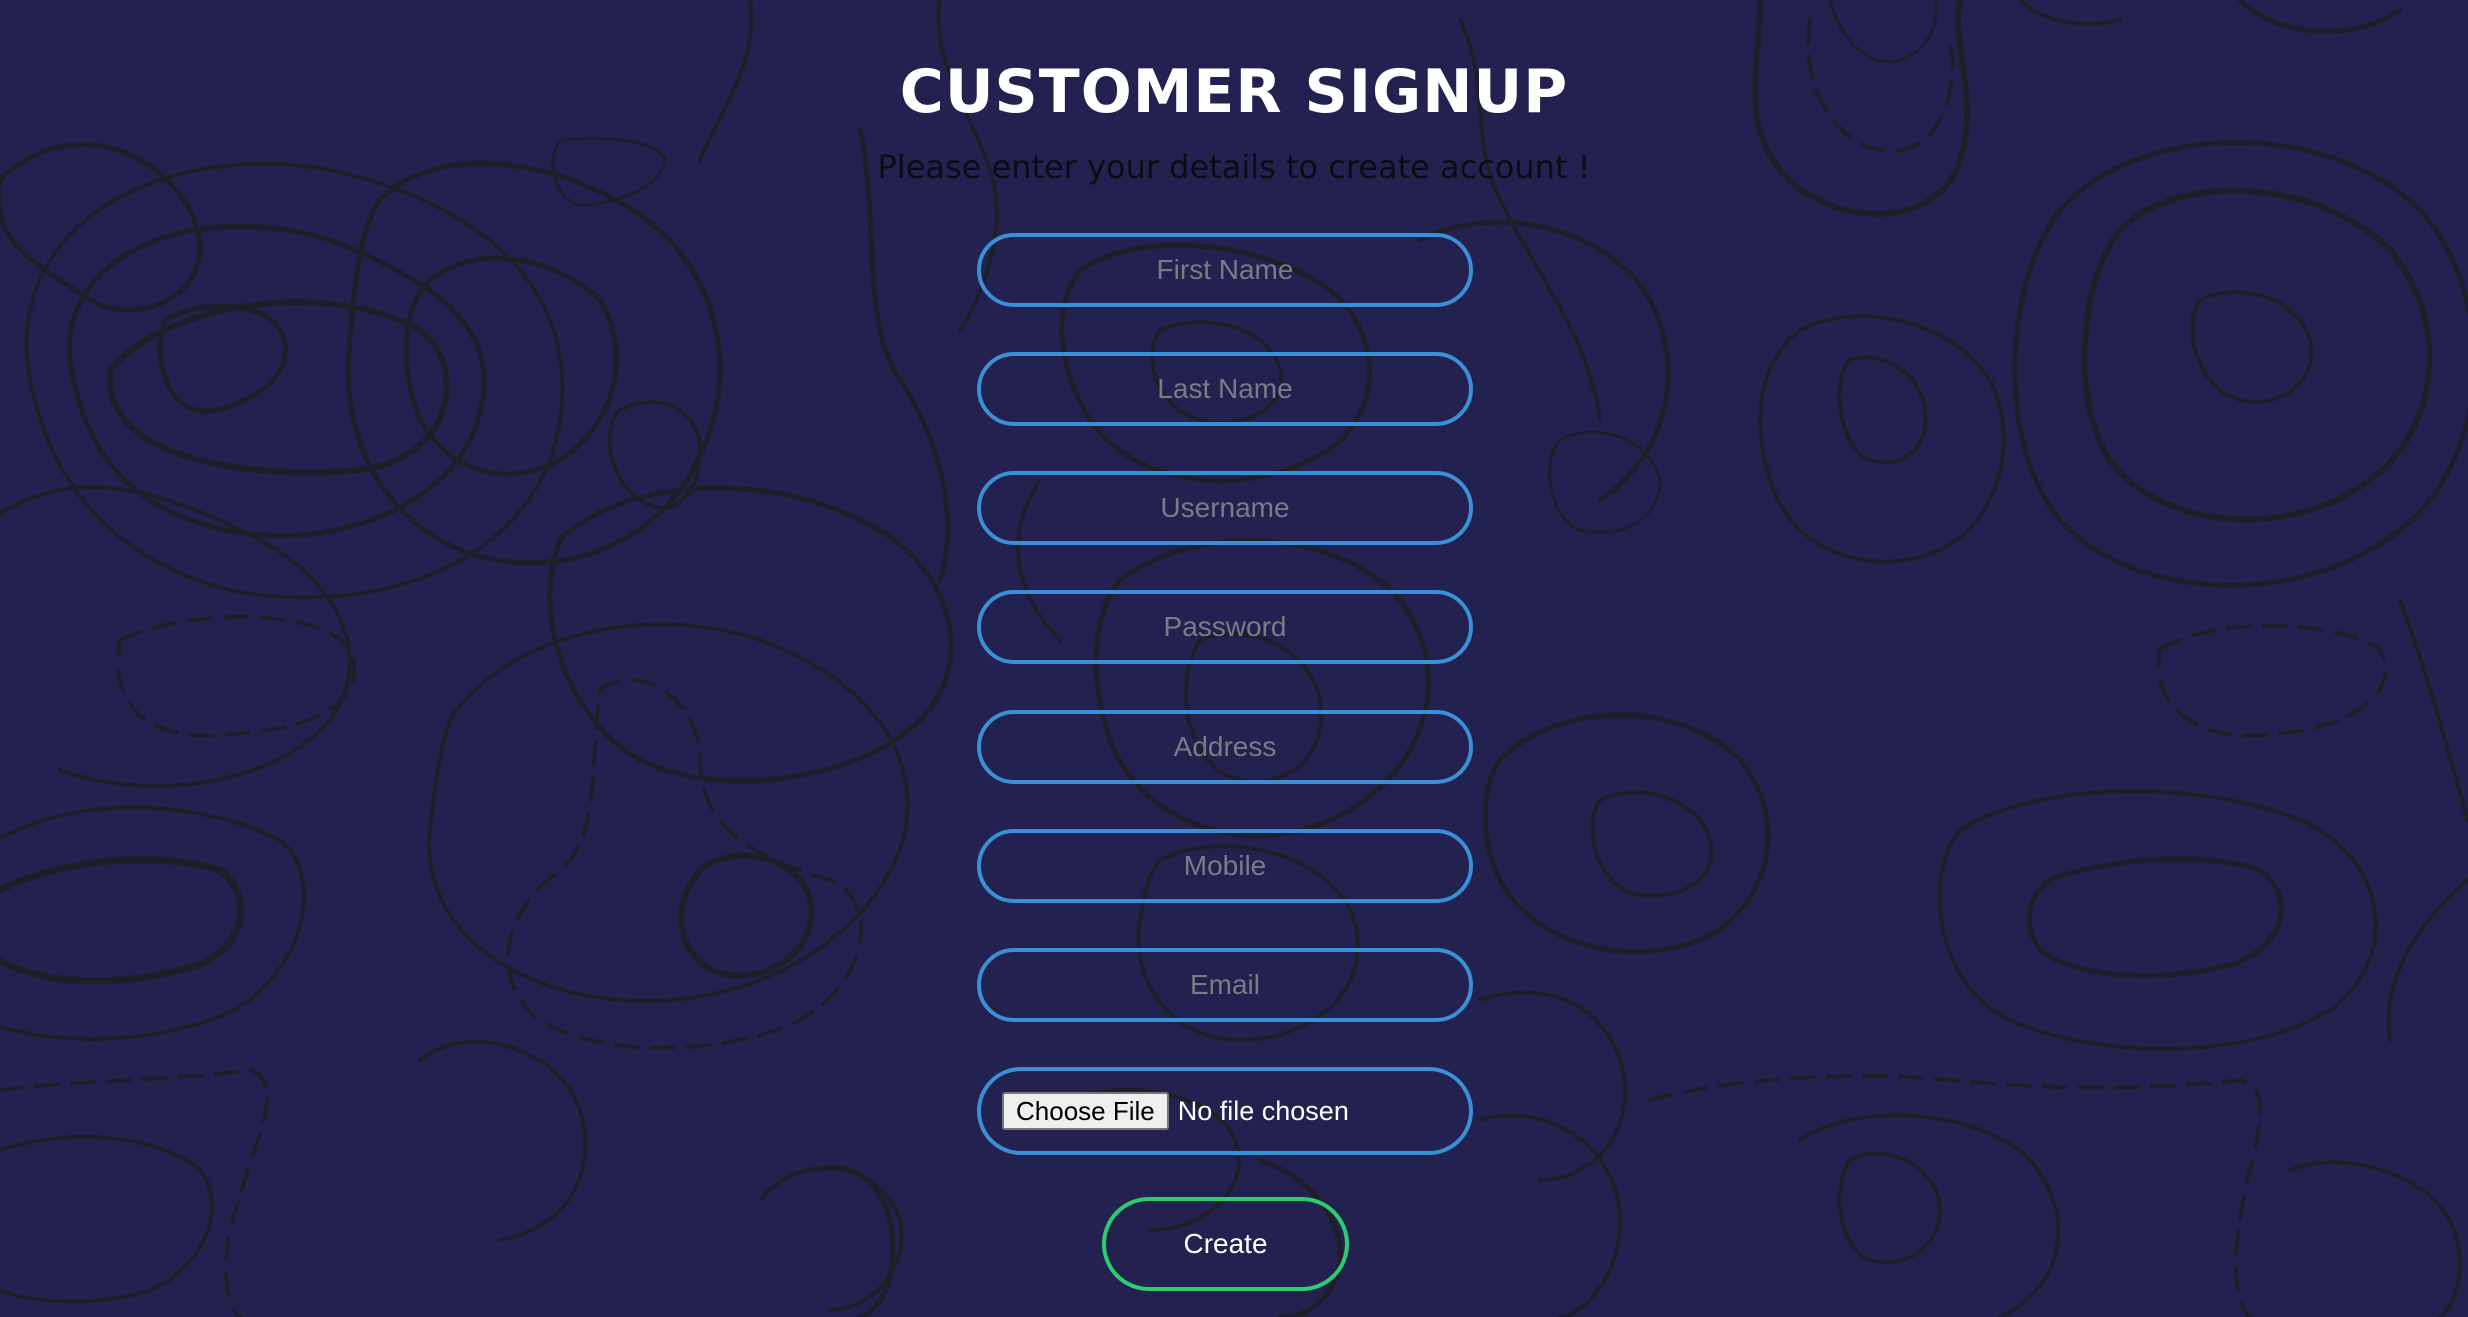 The height and width of the screenshot is (1317, 2468). What do you see at coordinates (1225, 866) in the screenshot?
I see `mobile-input` at bounding box center [1225, 866].